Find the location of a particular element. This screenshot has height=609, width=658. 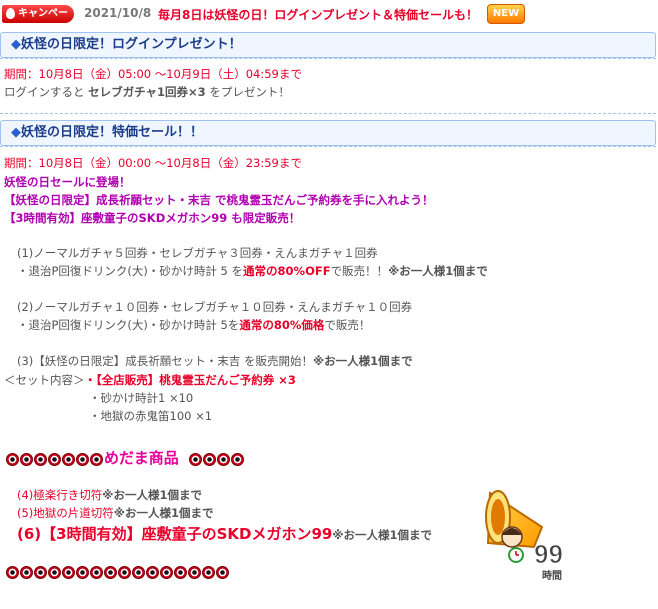

login-body: ログインすると セレブガチャ1回券×3 をプレゼント！ is located at coordinates (147, 92).